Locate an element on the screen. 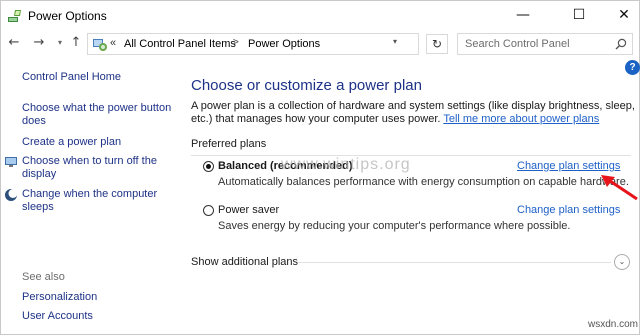 The height and width of the screenshot is (335, 640). see-also-label: See also is located at coordinates (43, 277).